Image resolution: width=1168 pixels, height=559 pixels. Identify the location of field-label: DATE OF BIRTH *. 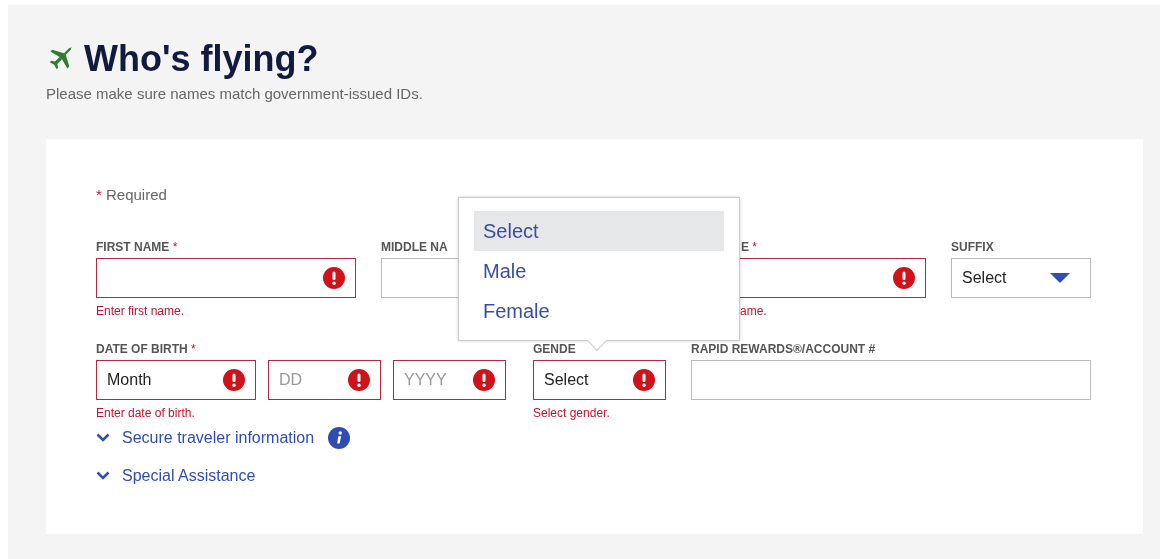
(146, 349).